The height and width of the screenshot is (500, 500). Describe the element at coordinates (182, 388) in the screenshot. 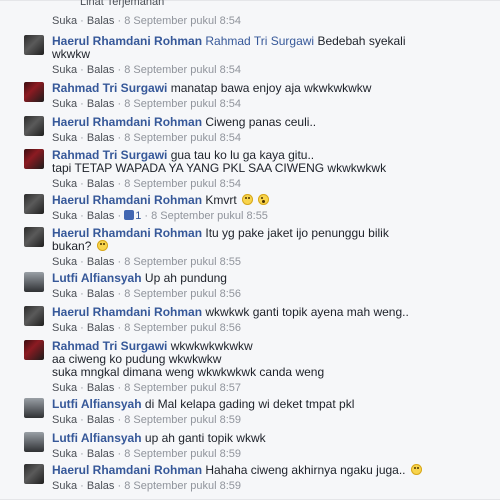

I see `comment-time: 8 September pukul 8:57` at that location.